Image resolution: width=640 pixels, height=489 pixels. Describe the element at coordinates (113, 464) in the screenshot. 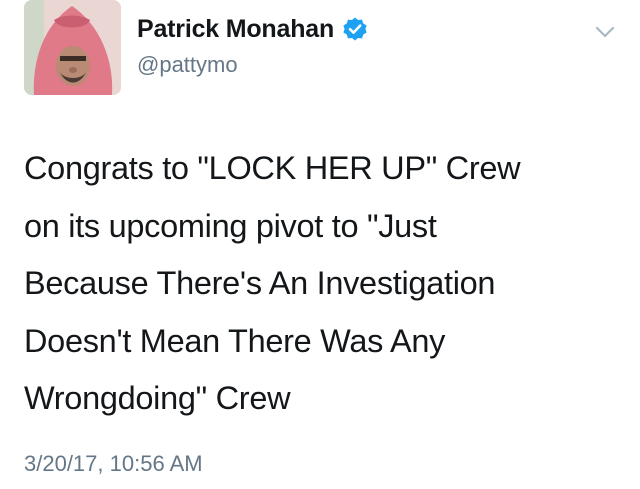

I see `tweet-timestamp: 3/20/17, 10:56 AM` at that location.